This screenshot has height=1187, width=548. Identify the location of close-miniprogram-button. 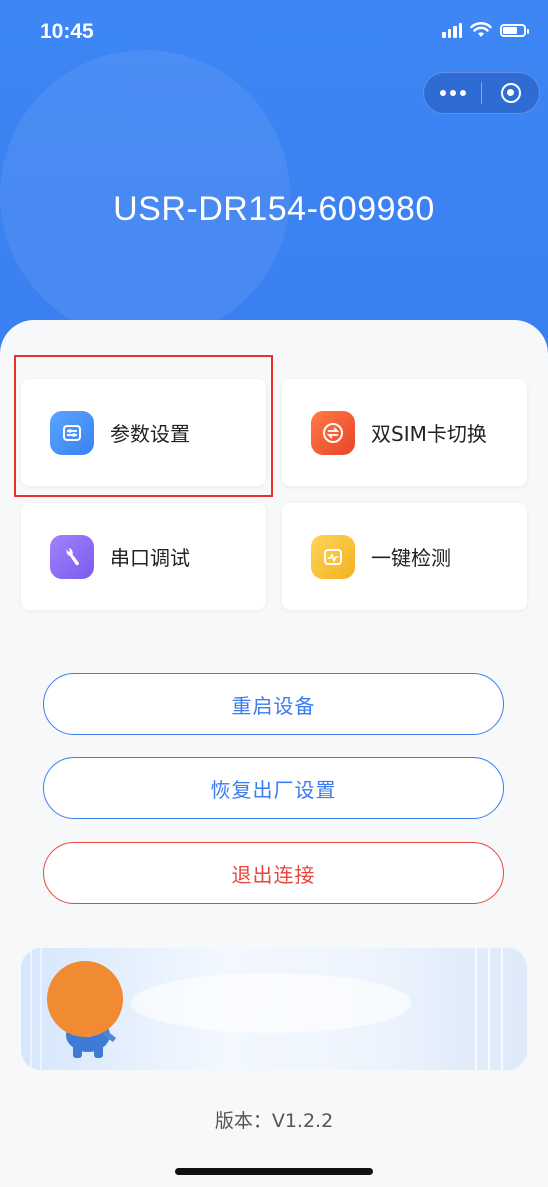
(510, 93).